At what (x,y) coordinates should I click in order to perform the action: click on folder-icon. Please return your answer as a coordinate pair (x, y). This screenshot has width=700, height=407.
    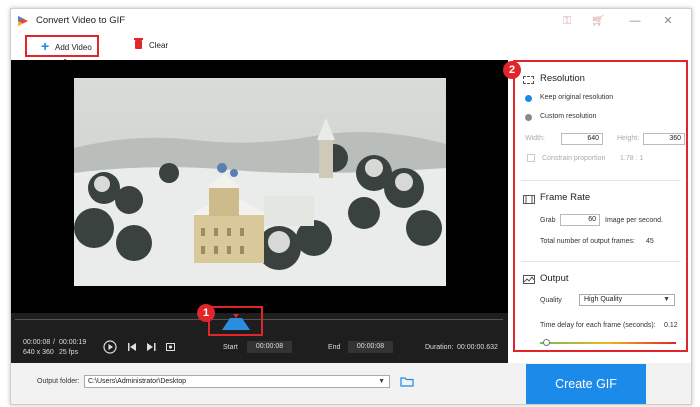
    Looking at the image, I should click on (407, 381).